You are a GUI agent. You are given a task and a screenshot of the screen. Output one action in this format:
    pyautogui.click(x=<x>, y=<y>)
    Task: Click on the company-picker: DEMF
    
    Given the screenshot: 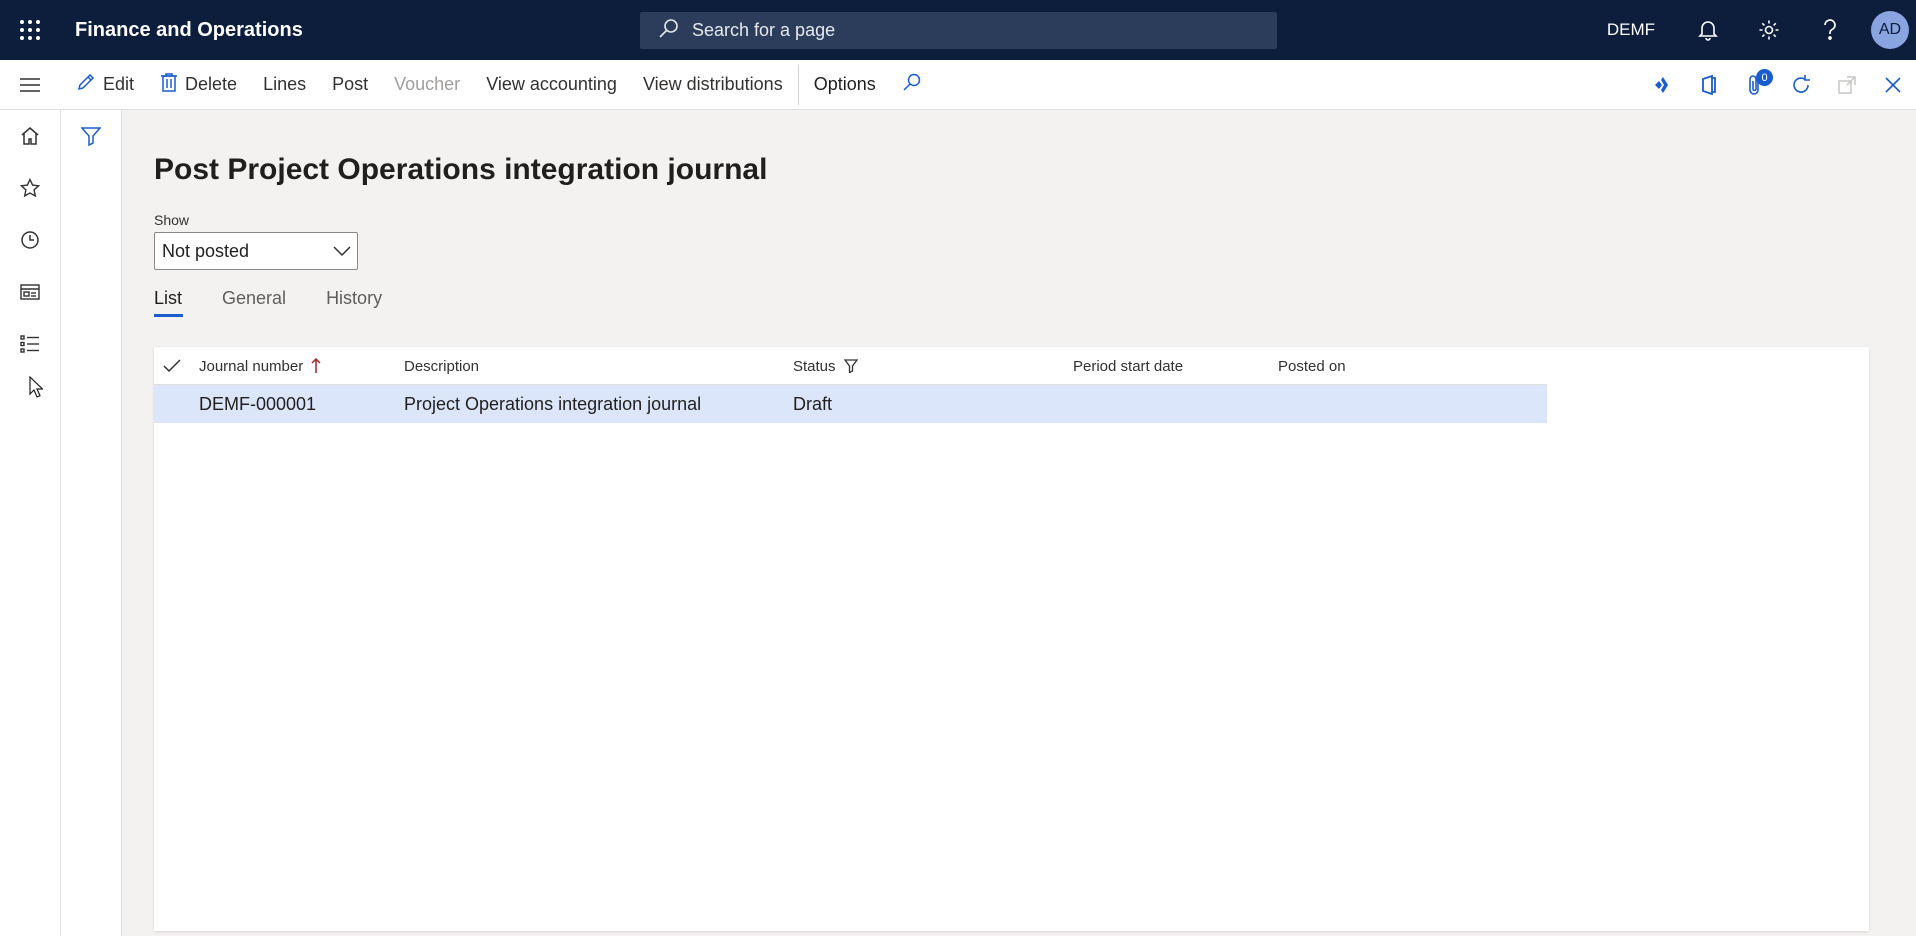 What is the action you would take?
    pyautogui.click(x=1631, y=30)
    